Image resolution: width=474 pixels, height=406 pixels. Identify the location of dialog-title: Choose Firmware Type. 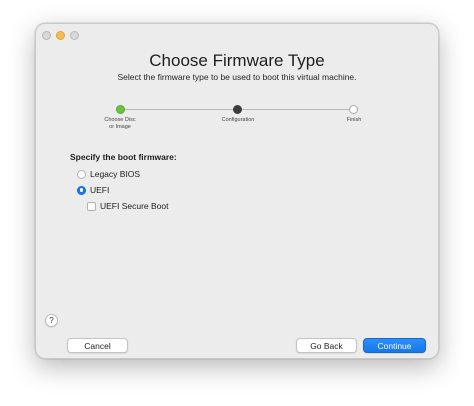
(237, 60).